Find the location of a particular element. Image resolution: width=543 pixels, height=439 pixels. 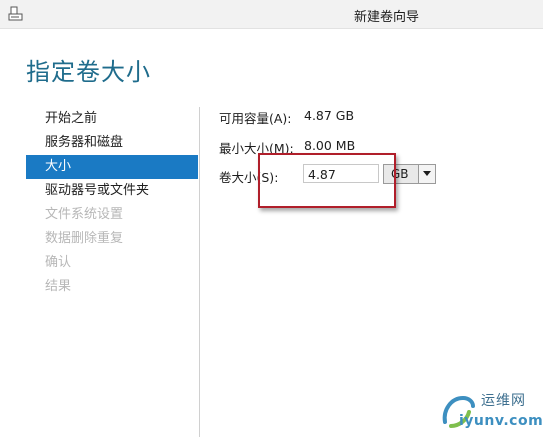

nav-divider is located at coordinates (199, 272).